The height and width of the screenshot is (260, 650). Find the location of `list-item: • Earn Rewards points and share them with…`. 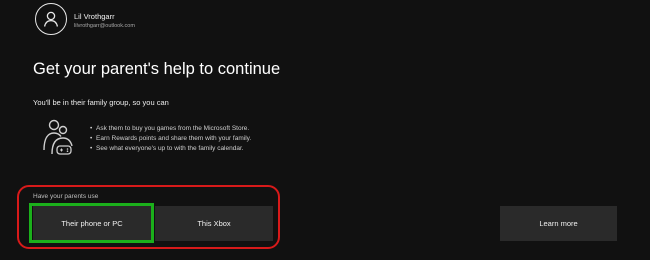

list-item: • Earn Rewards points and share them with… is located at coordinates (170, 139).